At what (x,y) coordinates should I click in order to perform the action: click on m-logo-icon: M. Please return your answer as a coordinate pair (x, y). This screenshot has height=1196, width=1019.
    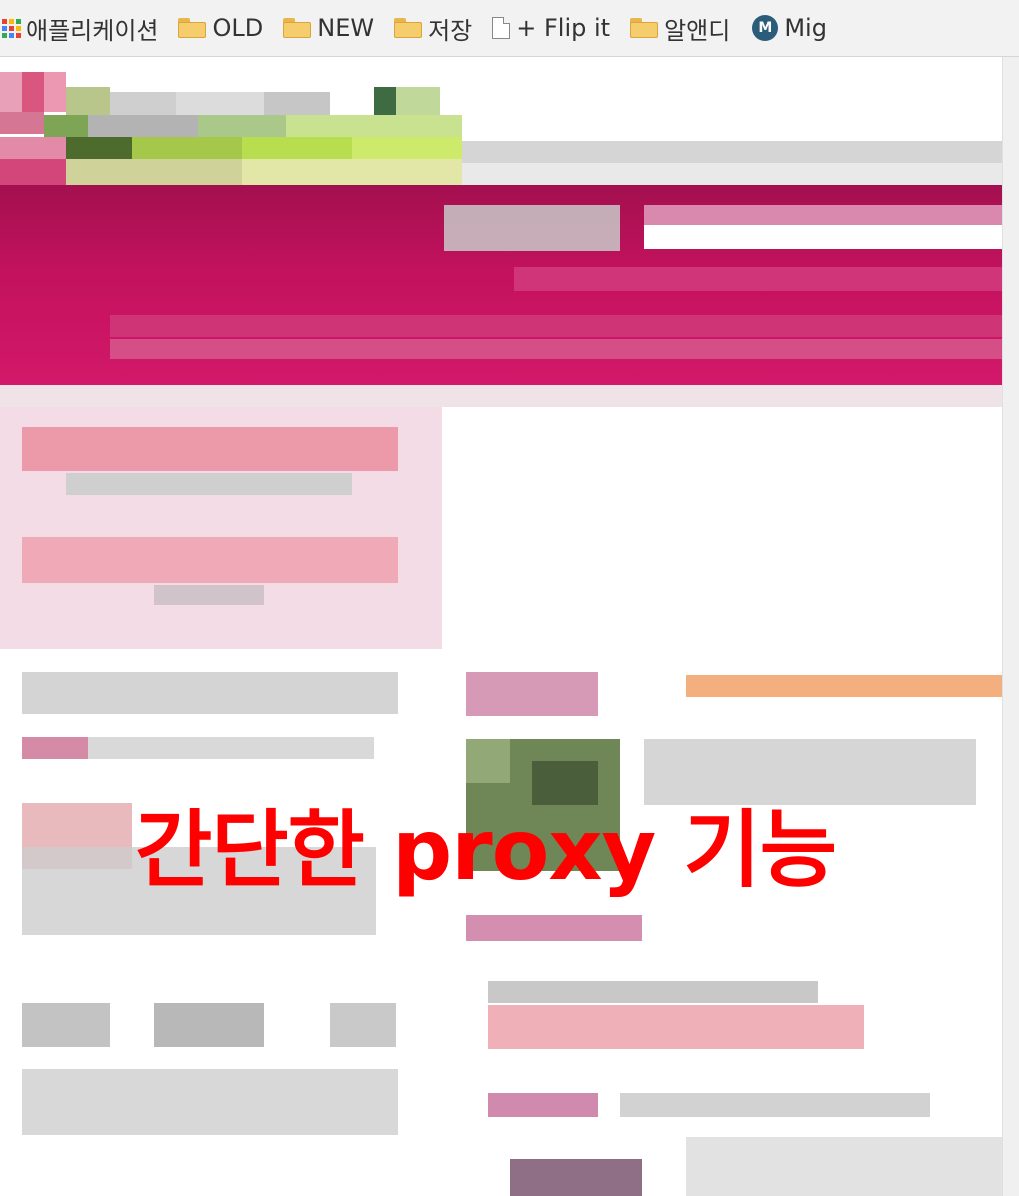
    Looking at the image, I should click on (765, 28).